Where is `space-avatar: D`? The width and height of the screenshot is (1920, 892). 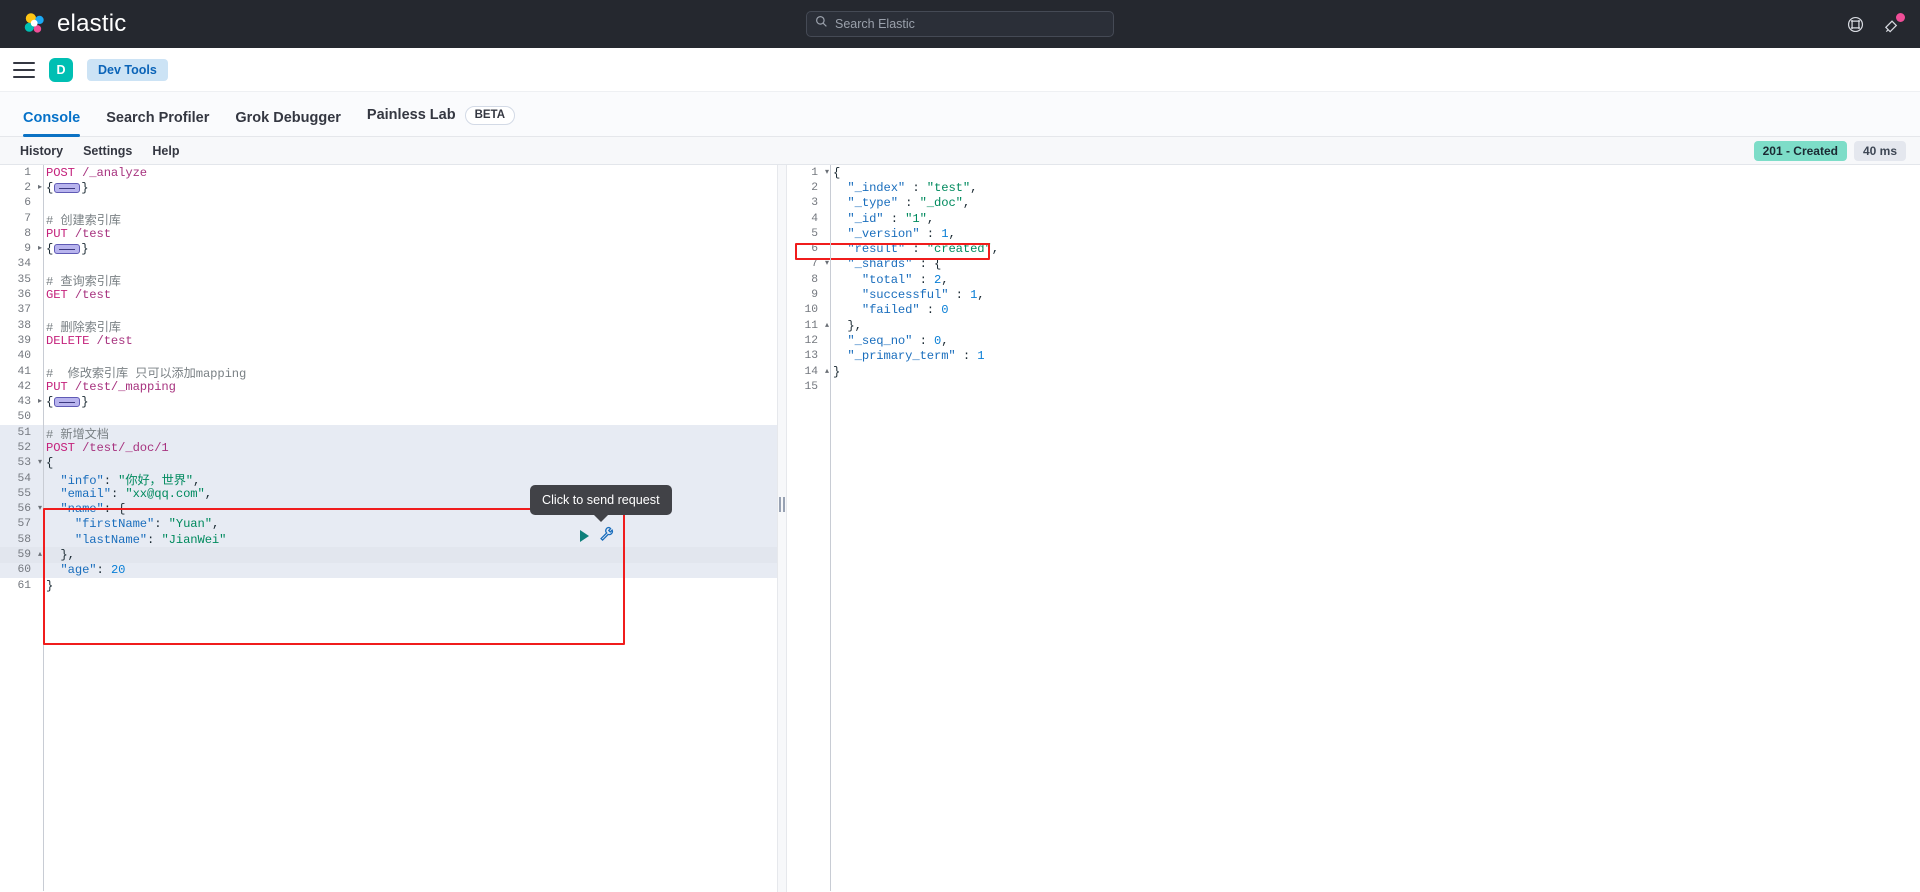
space-avatar: D is located at coordinates (61, 69).